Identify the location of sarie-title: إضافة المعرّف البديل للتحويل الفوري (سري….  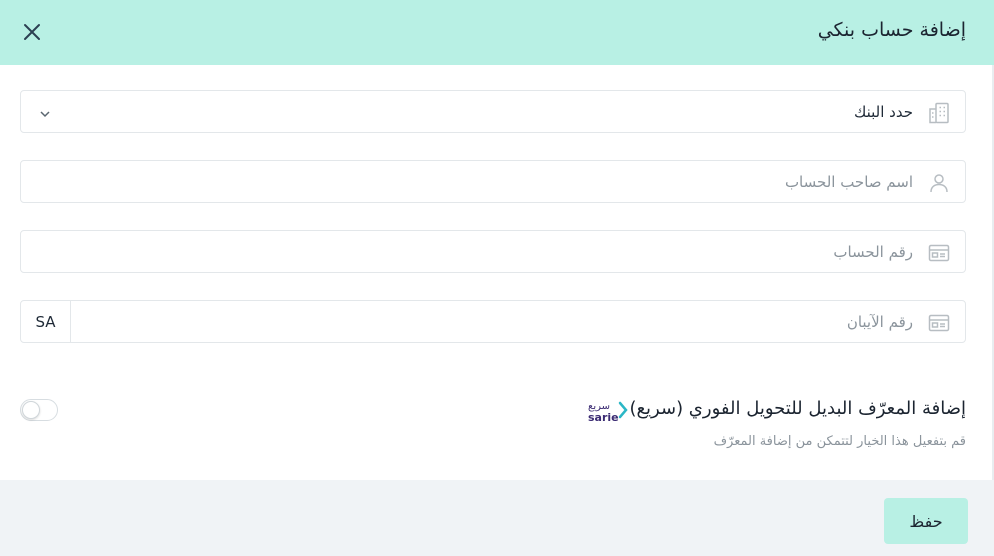
(797, 408).